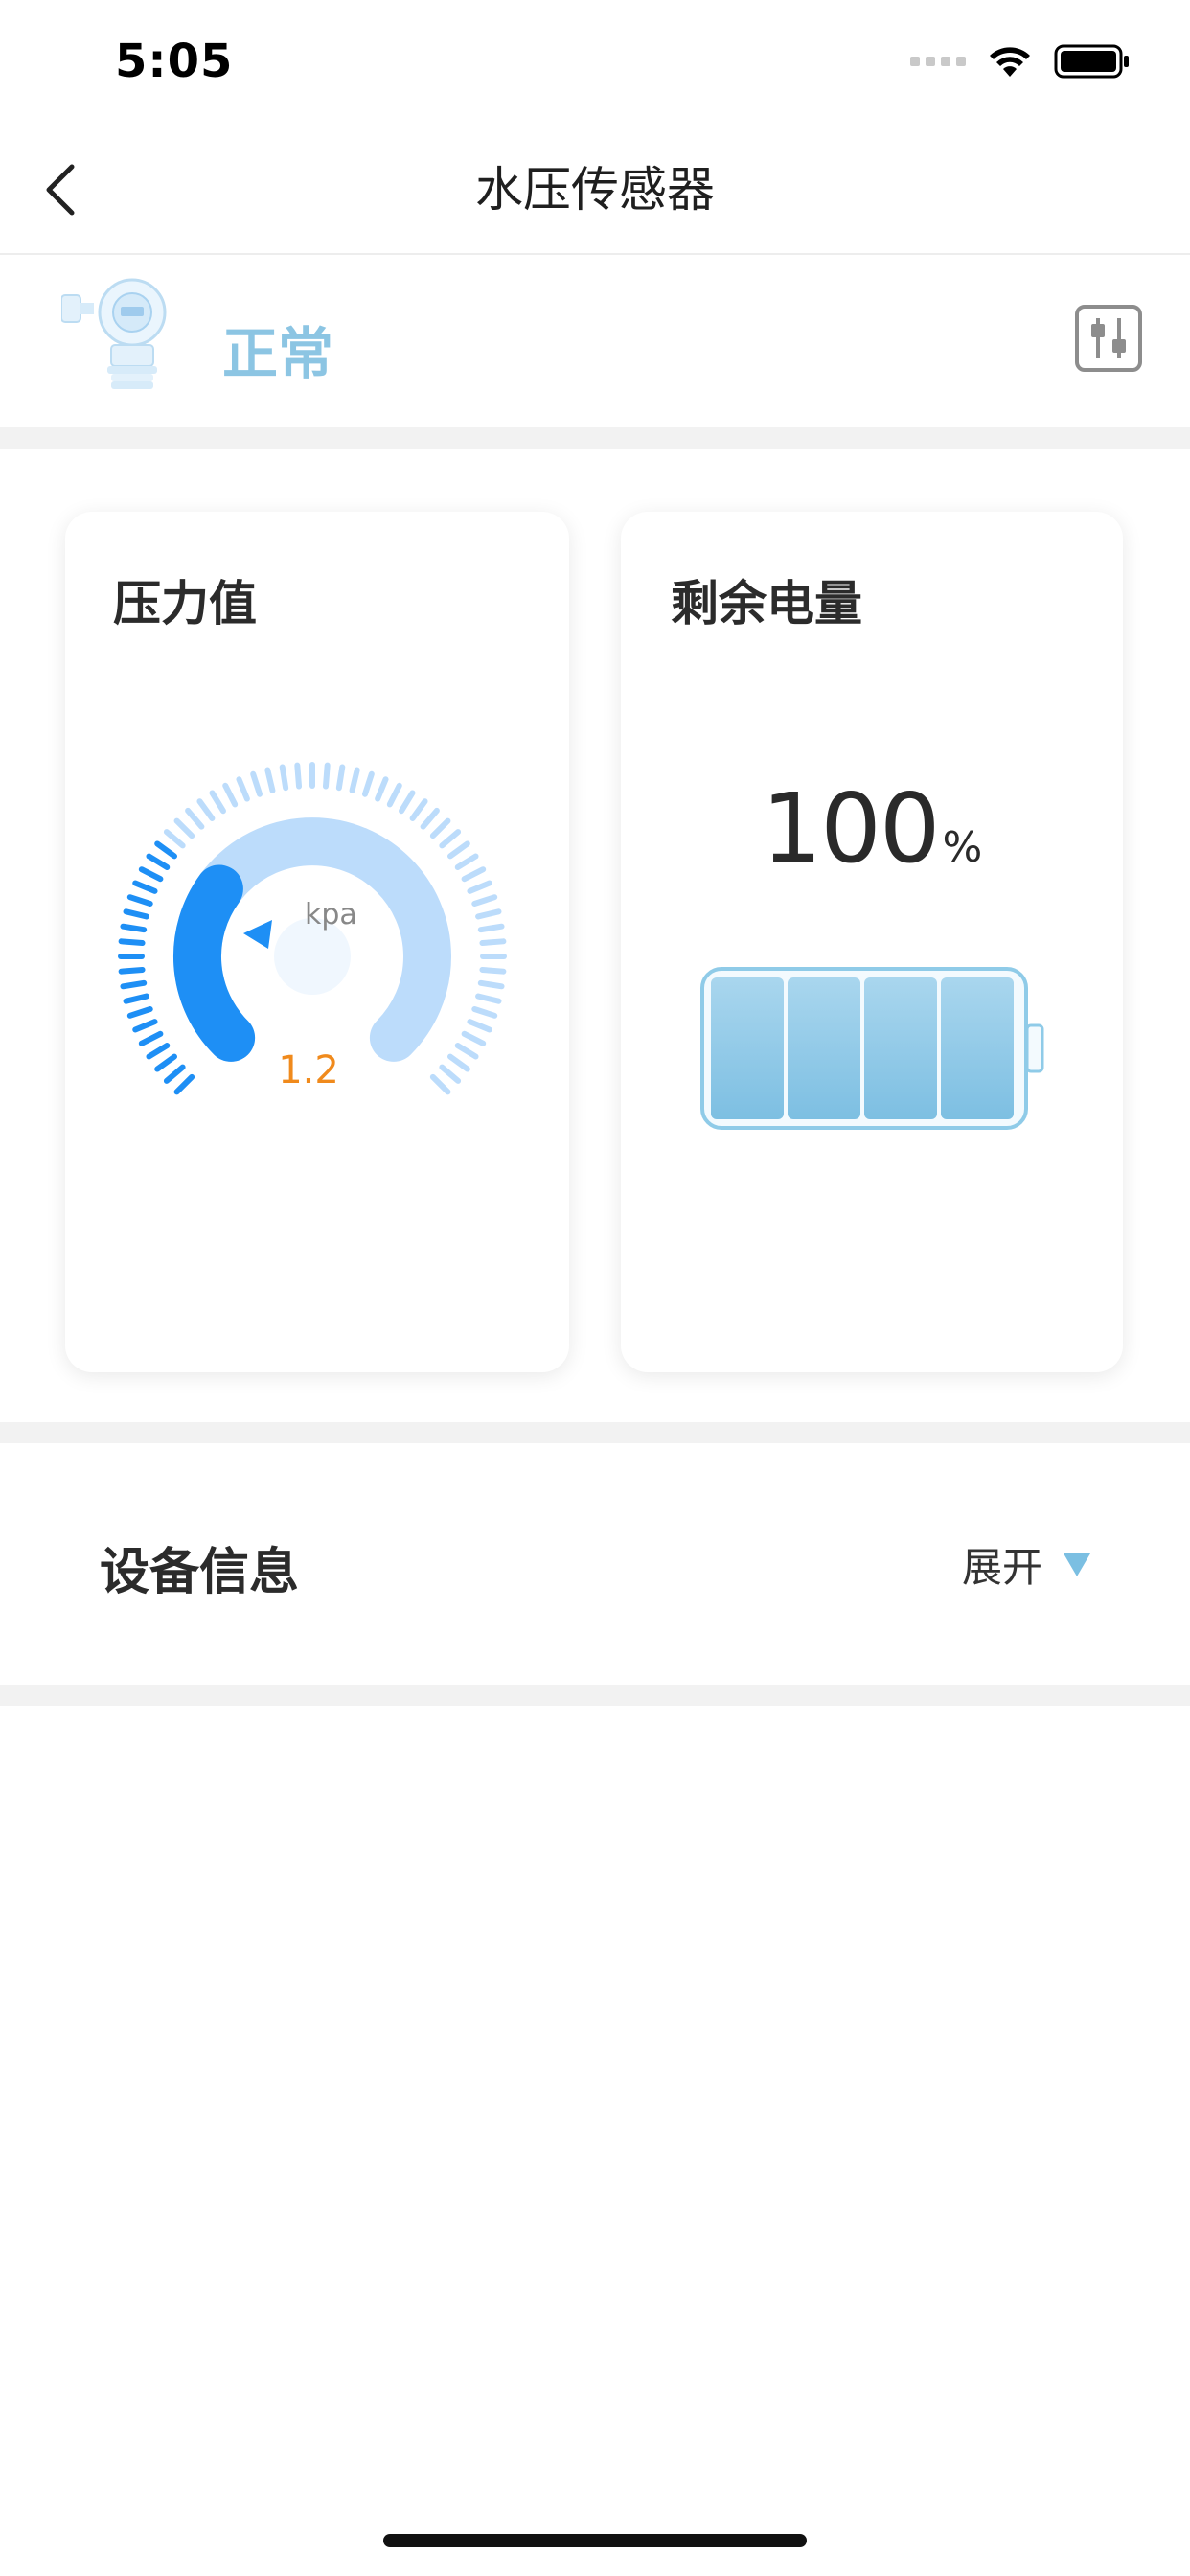  I want to click on sliders-icon, so click(1108, 338).